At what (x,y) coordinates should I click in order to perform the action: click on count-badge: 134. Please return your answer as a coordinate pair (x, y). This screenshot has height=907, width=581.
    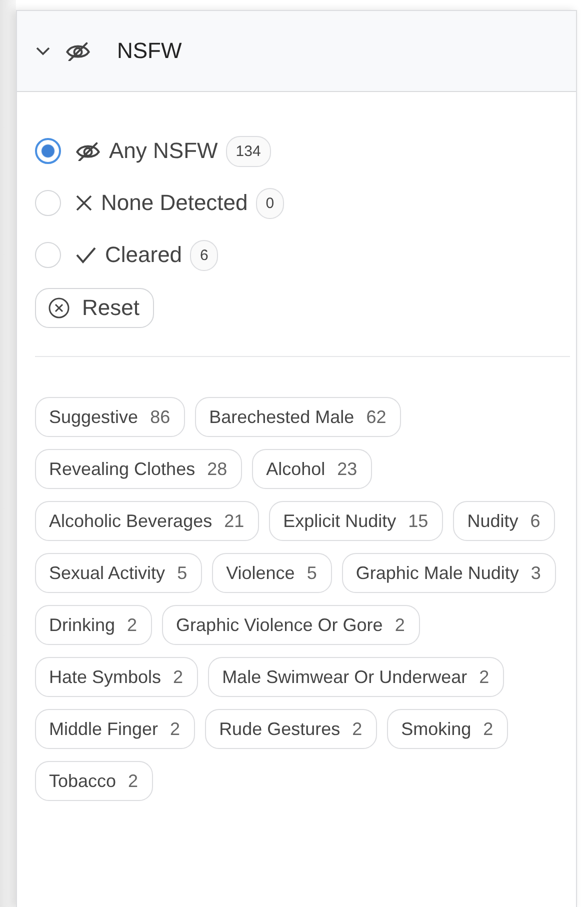
    Looking at the image, I should click on (248, 151).